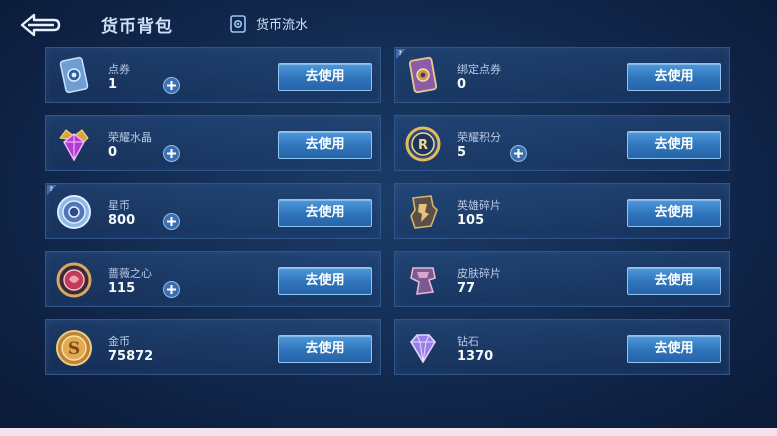  I want to click on currency-name: 绑定点券, so click(479, 69).